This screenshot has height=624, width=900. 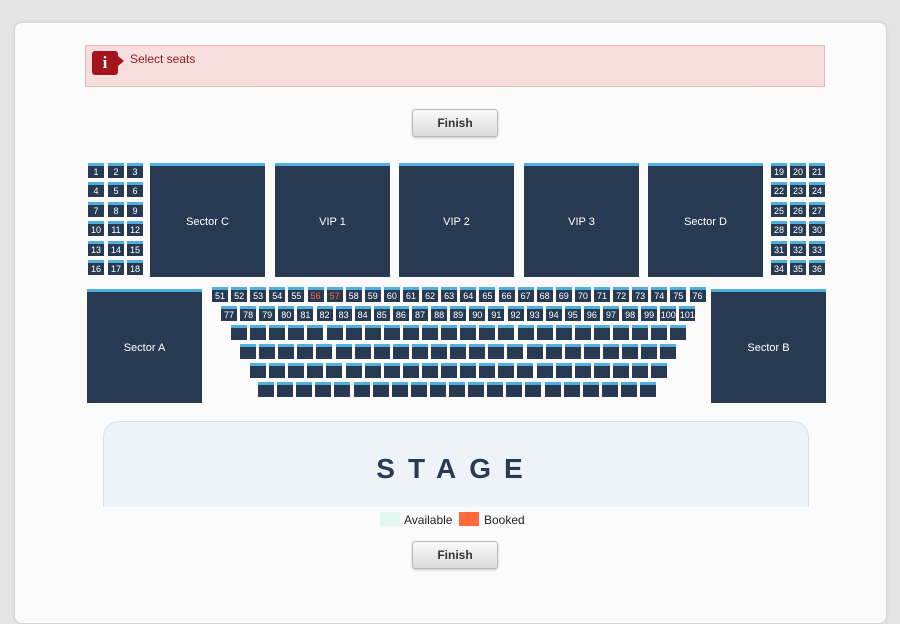 I want to click on seat: 73, so click(x=640, y=294).